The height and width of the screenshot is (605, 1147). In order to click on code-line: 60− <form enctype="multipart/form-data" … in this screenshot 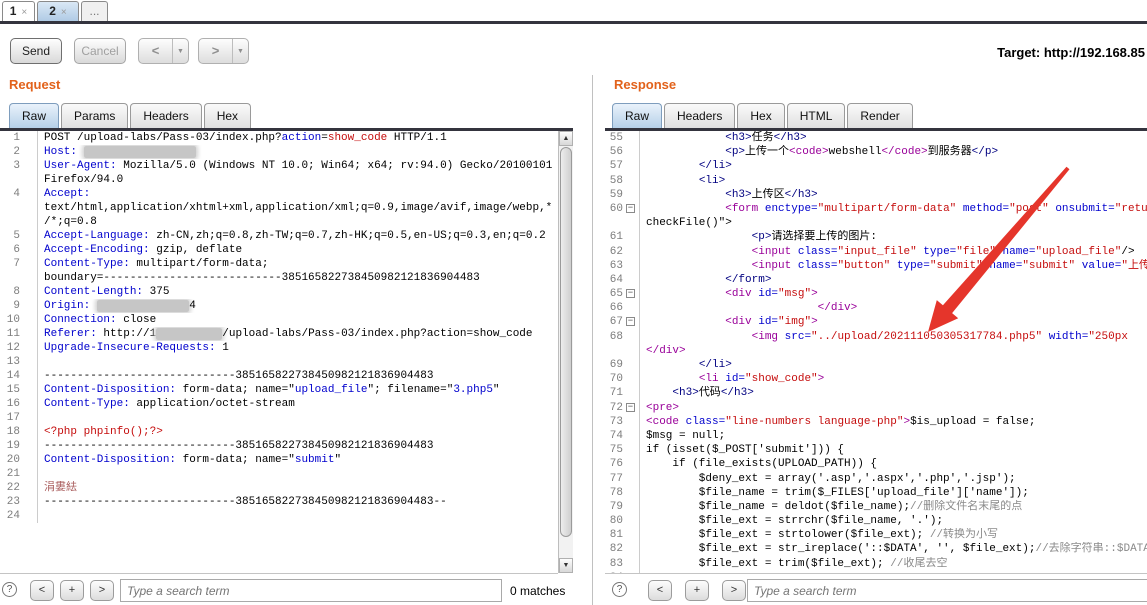, I will do `click(876, 209)`.